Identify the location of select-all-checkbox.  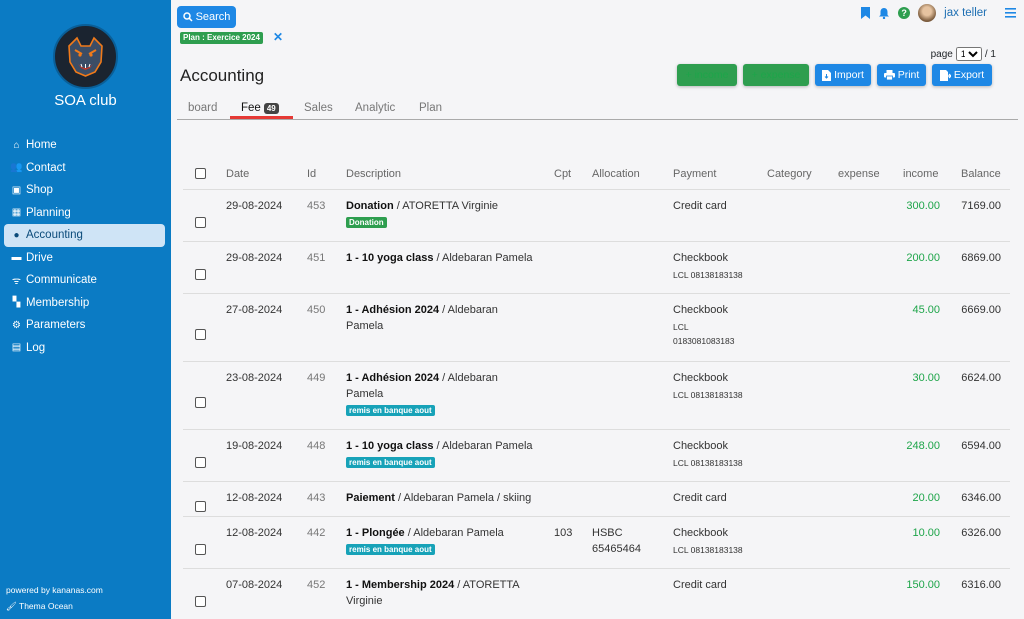
(200, 173).